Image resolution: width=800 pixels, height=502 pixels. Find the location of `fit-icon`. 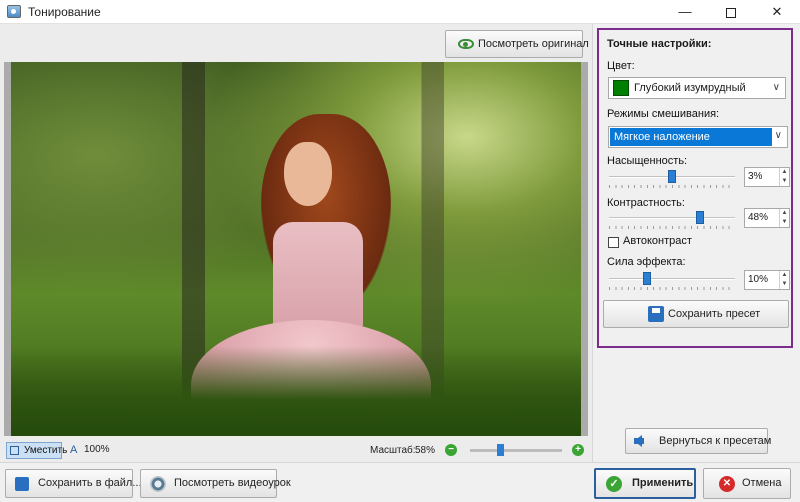

fit-icon is located at coordinates (14, 450).